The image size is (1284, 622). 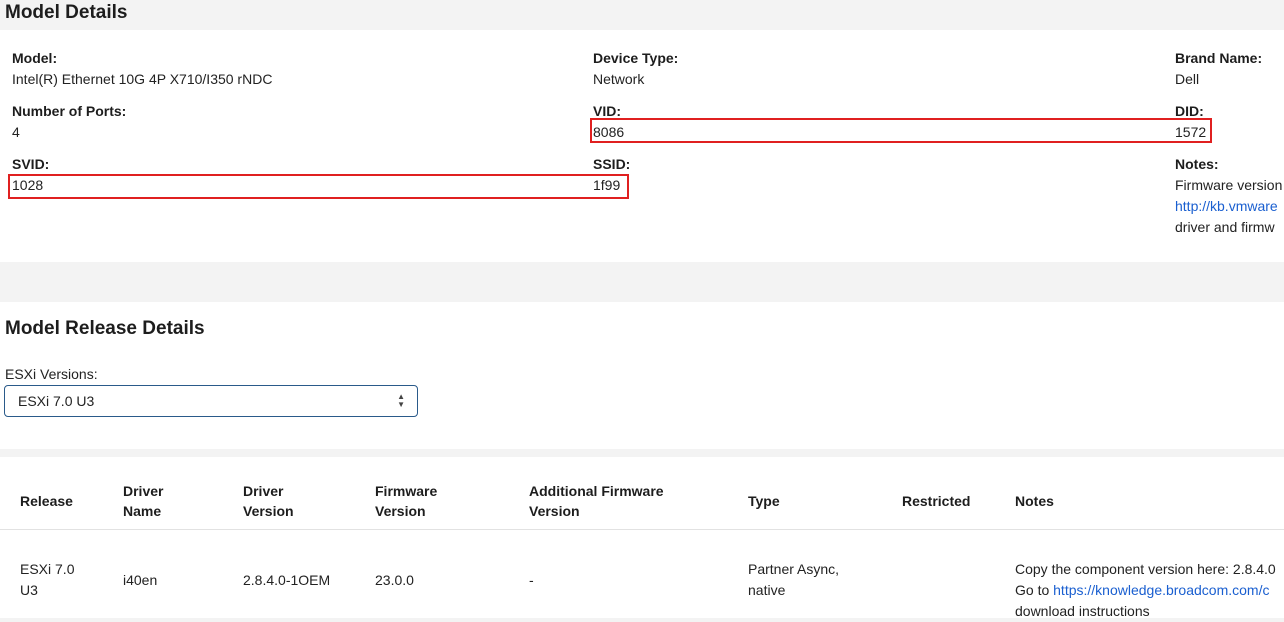 I want to click on ports-value: 4, so click(x=16, y=132).